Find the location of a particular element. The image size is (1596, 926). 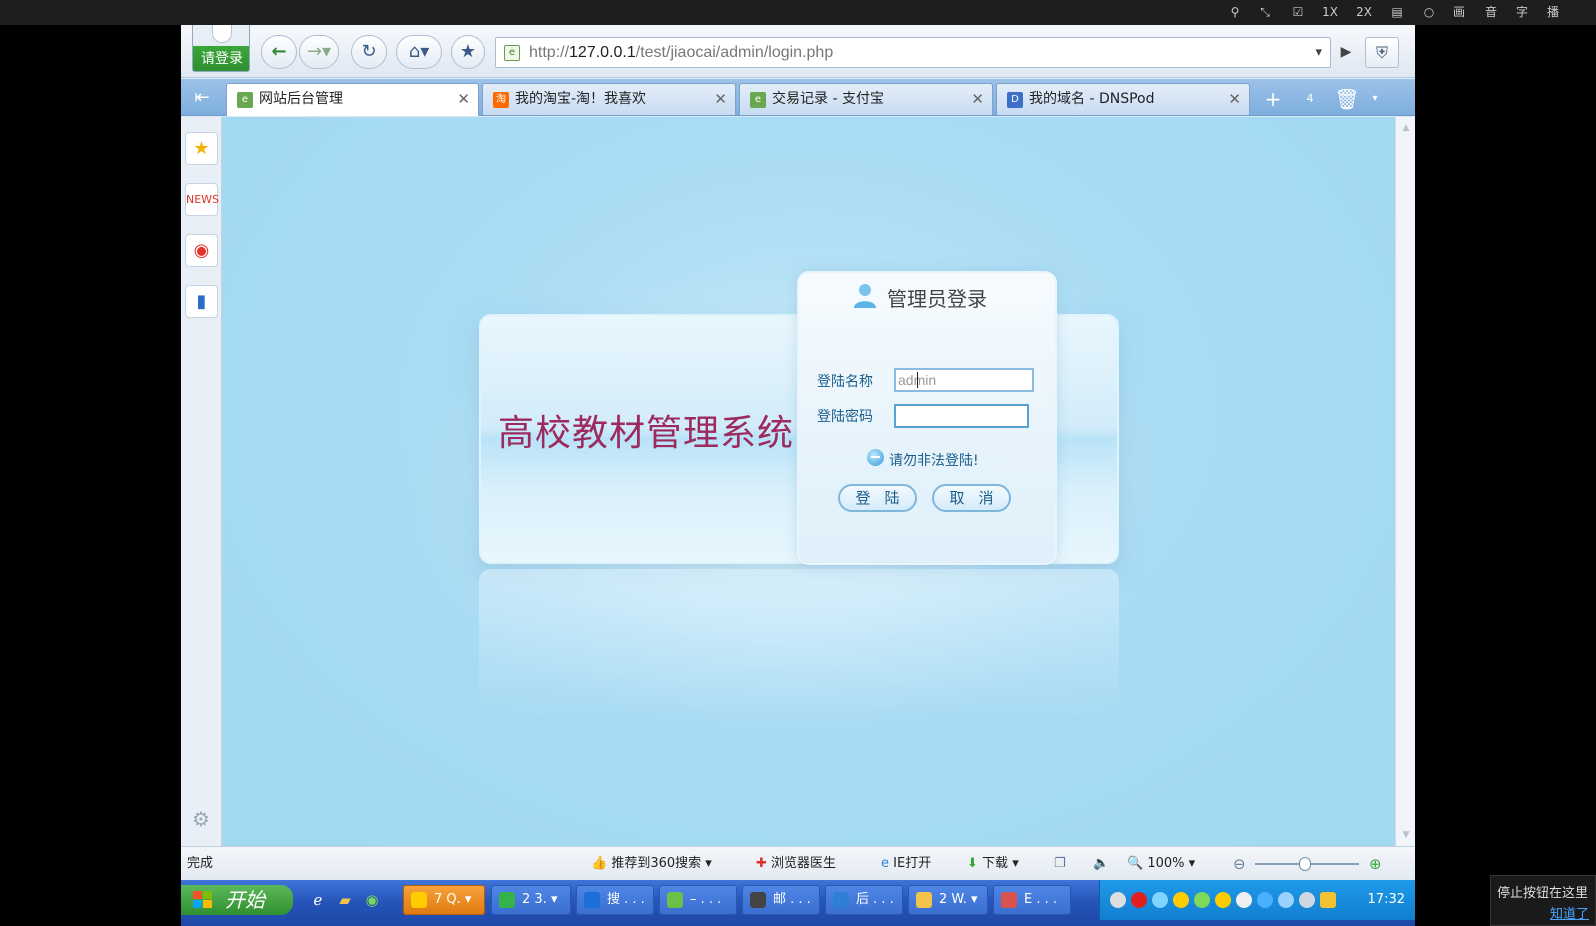

weibo-icon: ◉ is located at coordinates (201, 250).